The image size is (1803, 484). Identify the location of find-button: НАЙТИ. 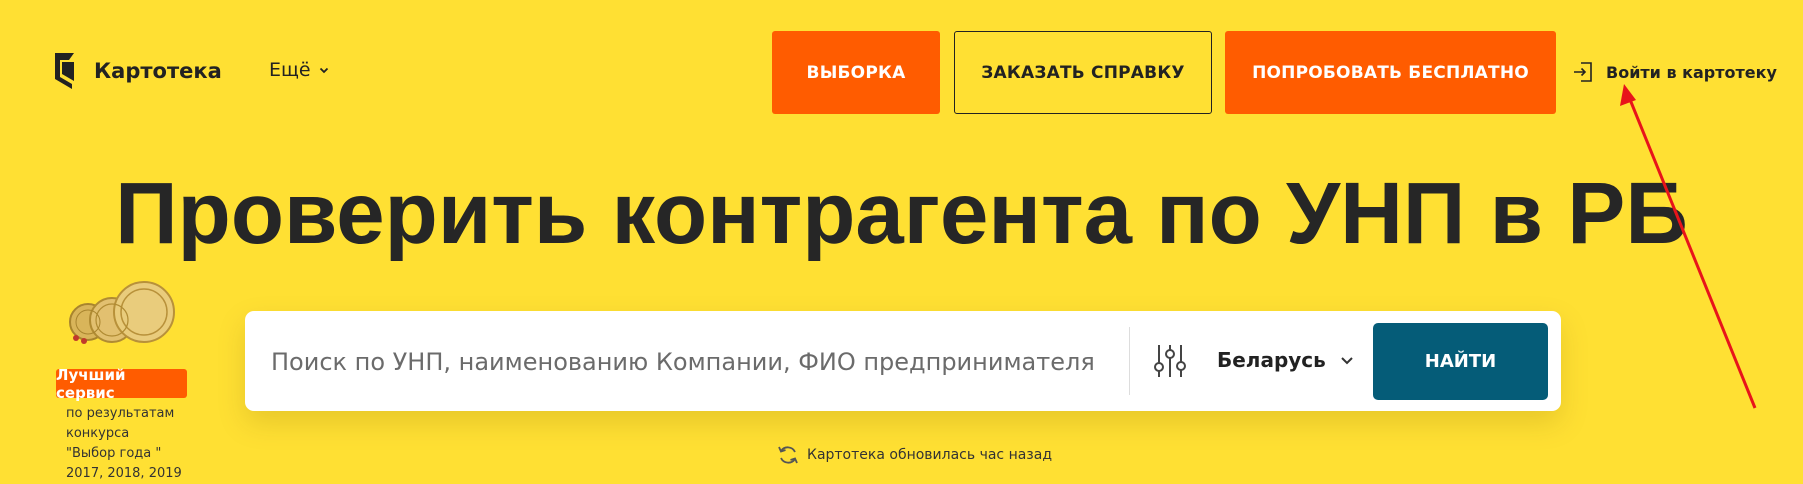
(1460, 361).